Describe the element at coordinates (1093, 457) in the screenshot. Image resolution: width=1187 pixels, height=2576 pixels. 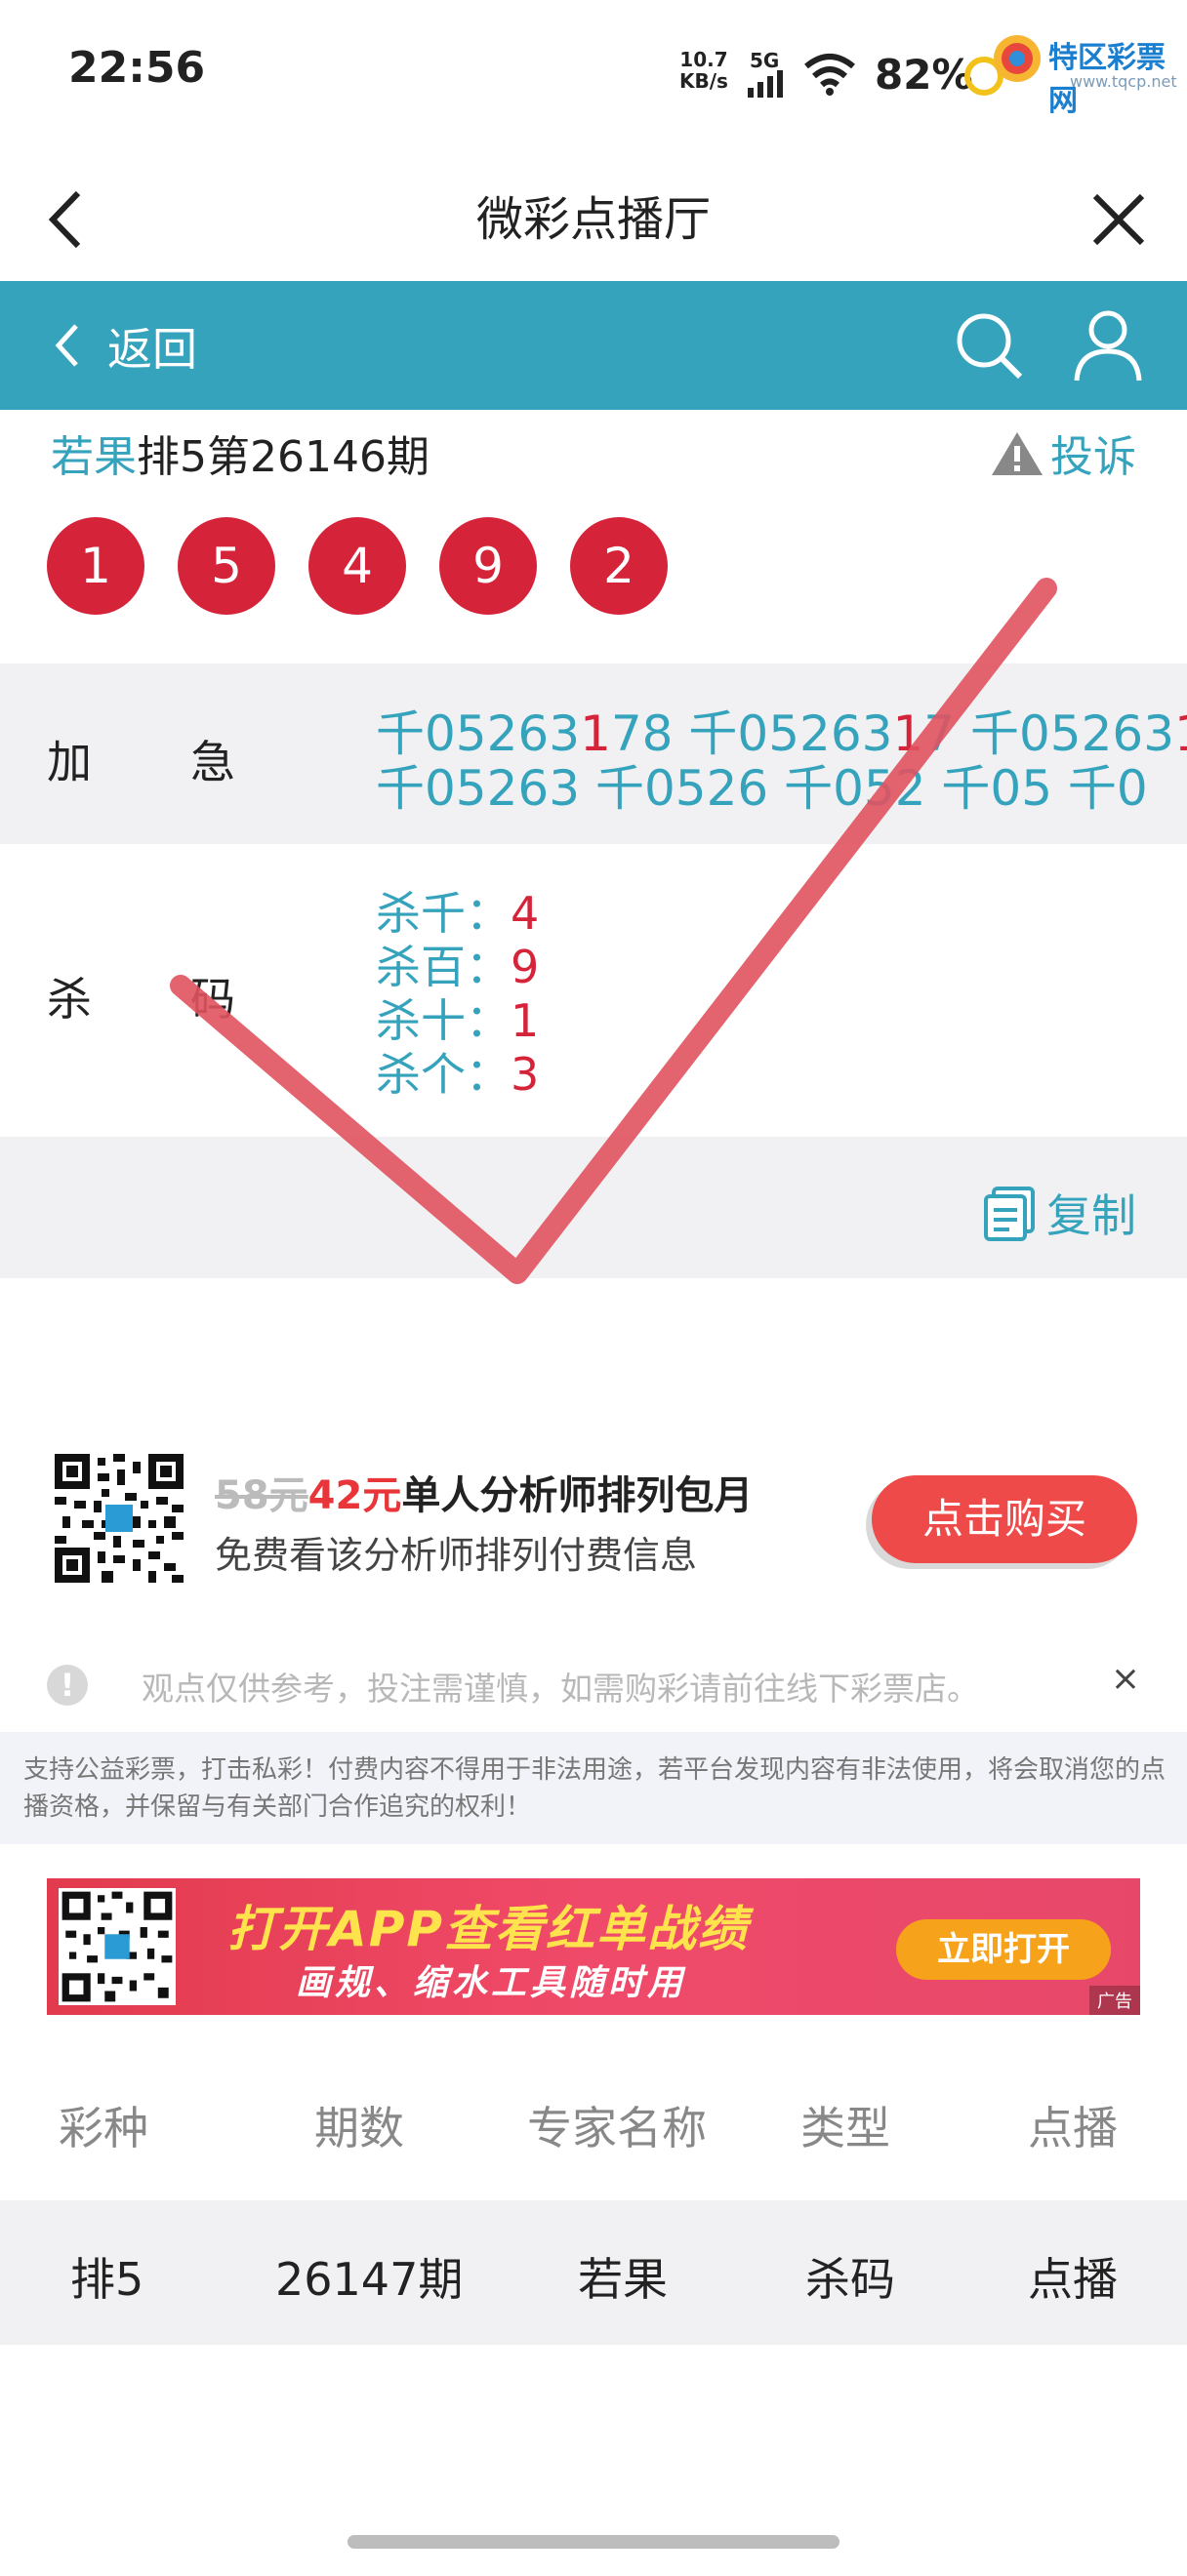
I see `report-label: 投诉` at that location.